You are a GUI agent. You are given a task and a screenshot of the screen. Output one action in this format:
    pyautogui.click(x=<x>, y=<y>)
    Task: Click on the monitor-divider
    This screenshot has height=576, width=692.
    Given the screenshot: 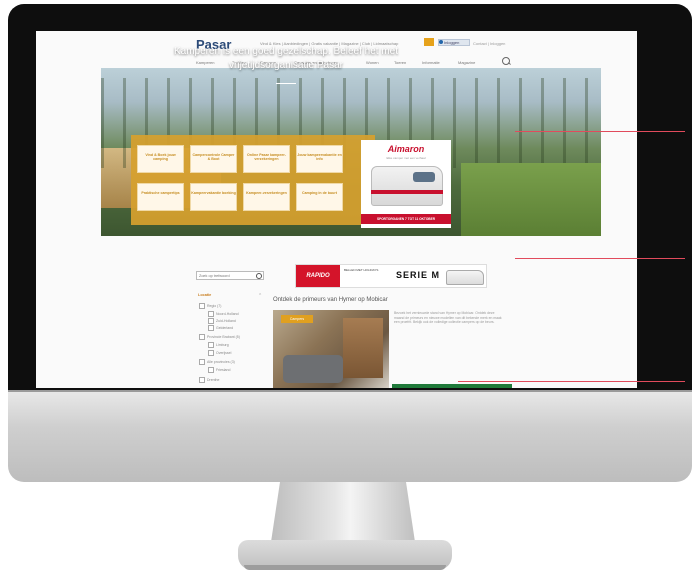 What is the action you would take?
    pyautogui.click(x=350, y=391)
    